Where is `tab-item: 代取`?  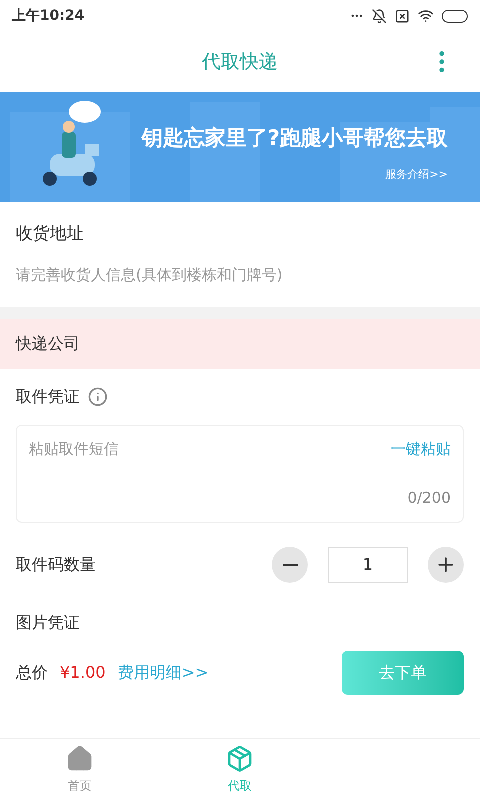
tab-item: 代取 is located at coordinates (240, 769).